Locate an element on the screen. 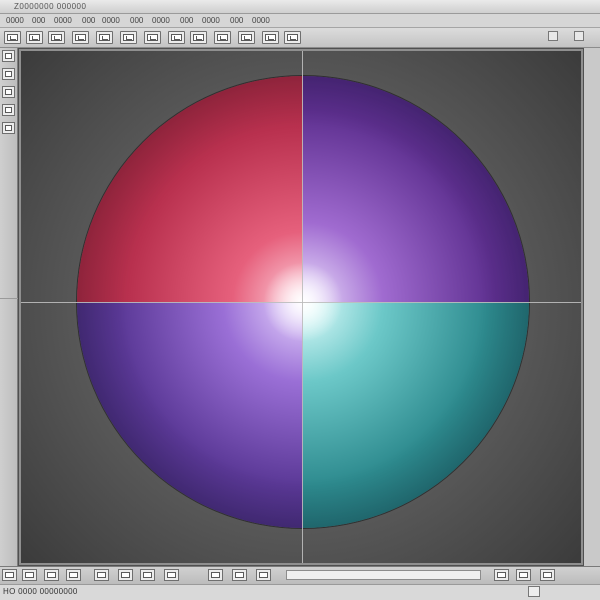 This screenshot has height=600, width=600. status-bar: HO 0000 00000000 is located at coordinates (300, 592).